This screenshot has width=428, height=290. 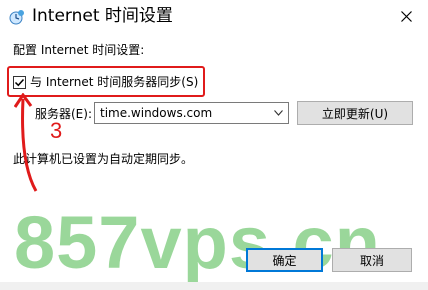 I want to click on close-icon, so click(x=406, y=16).